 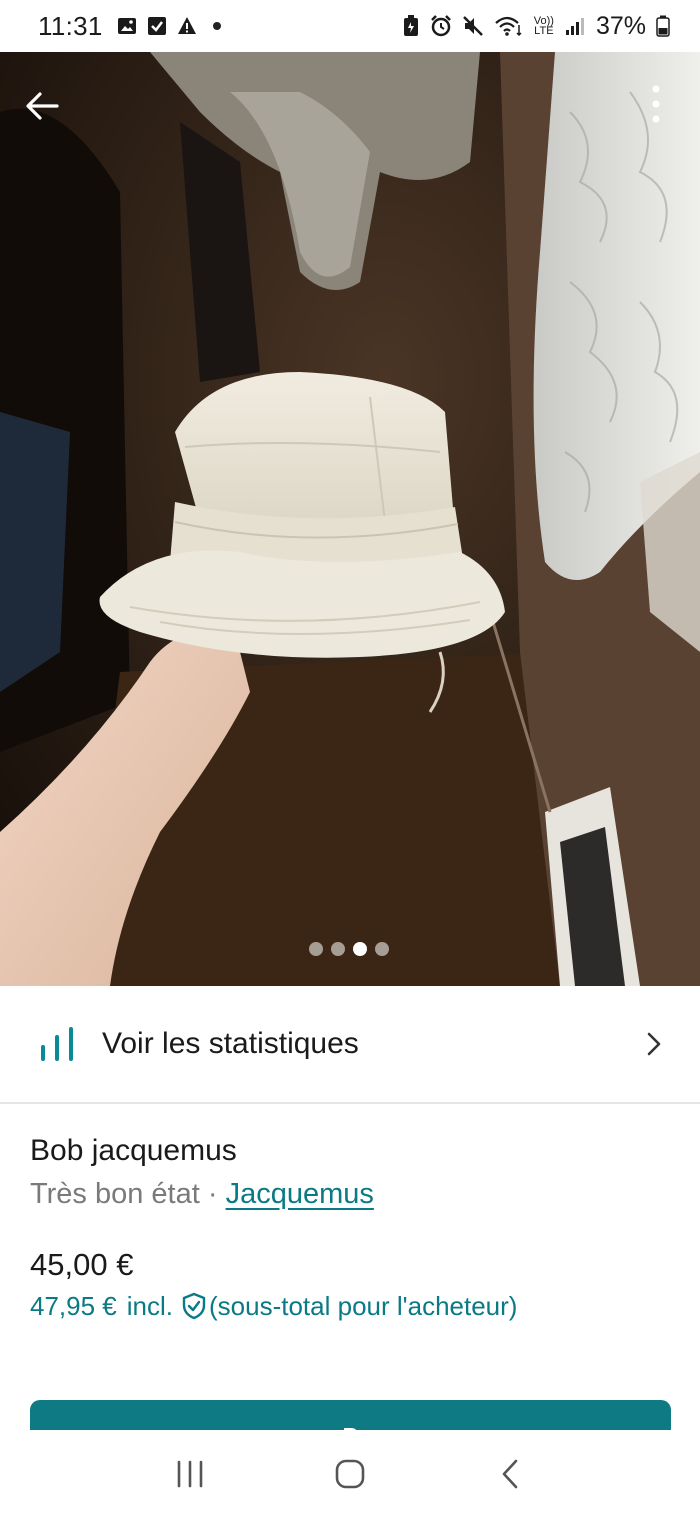 I want to click on chevron-right-icon, so click(x=654, y=1044).